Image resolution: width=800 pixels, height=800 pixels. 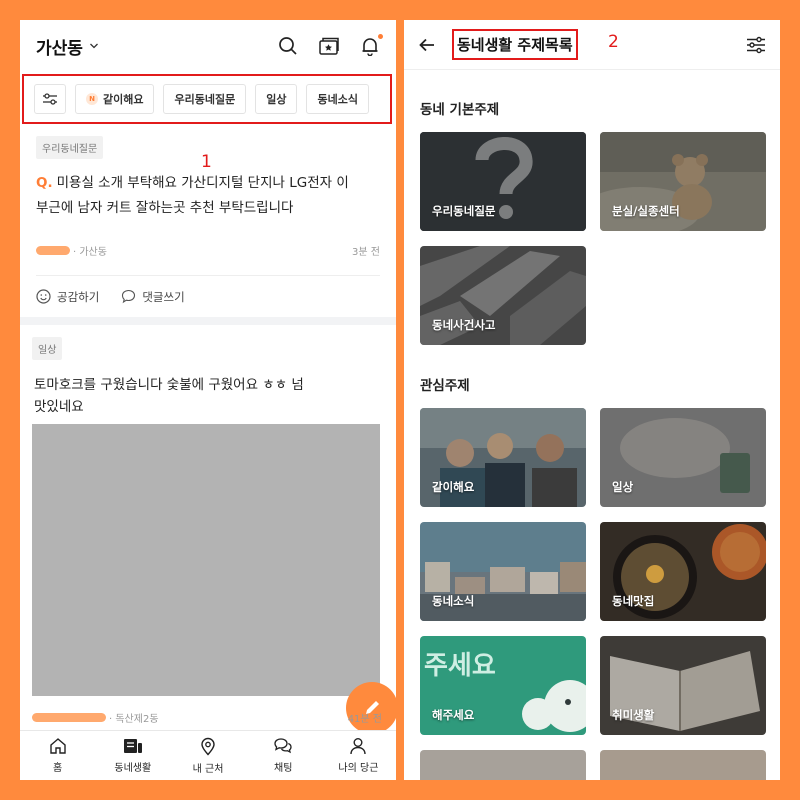 I want to click on section-title-interest: 관심주제, so click(x=445, y=386).